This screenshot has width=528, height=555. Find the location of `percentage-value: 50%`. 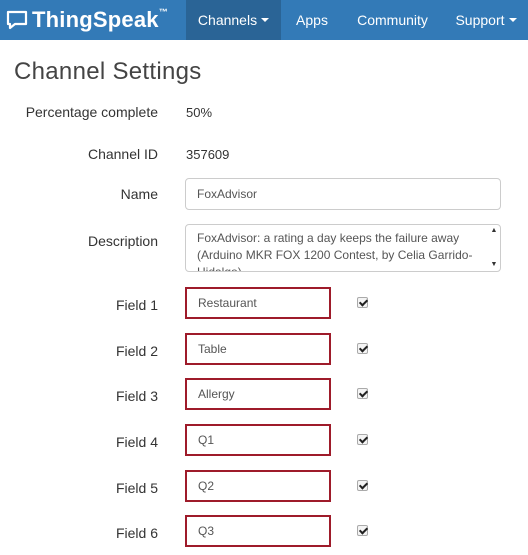

percentage-value: 50% is located at coordinates (199, 112).